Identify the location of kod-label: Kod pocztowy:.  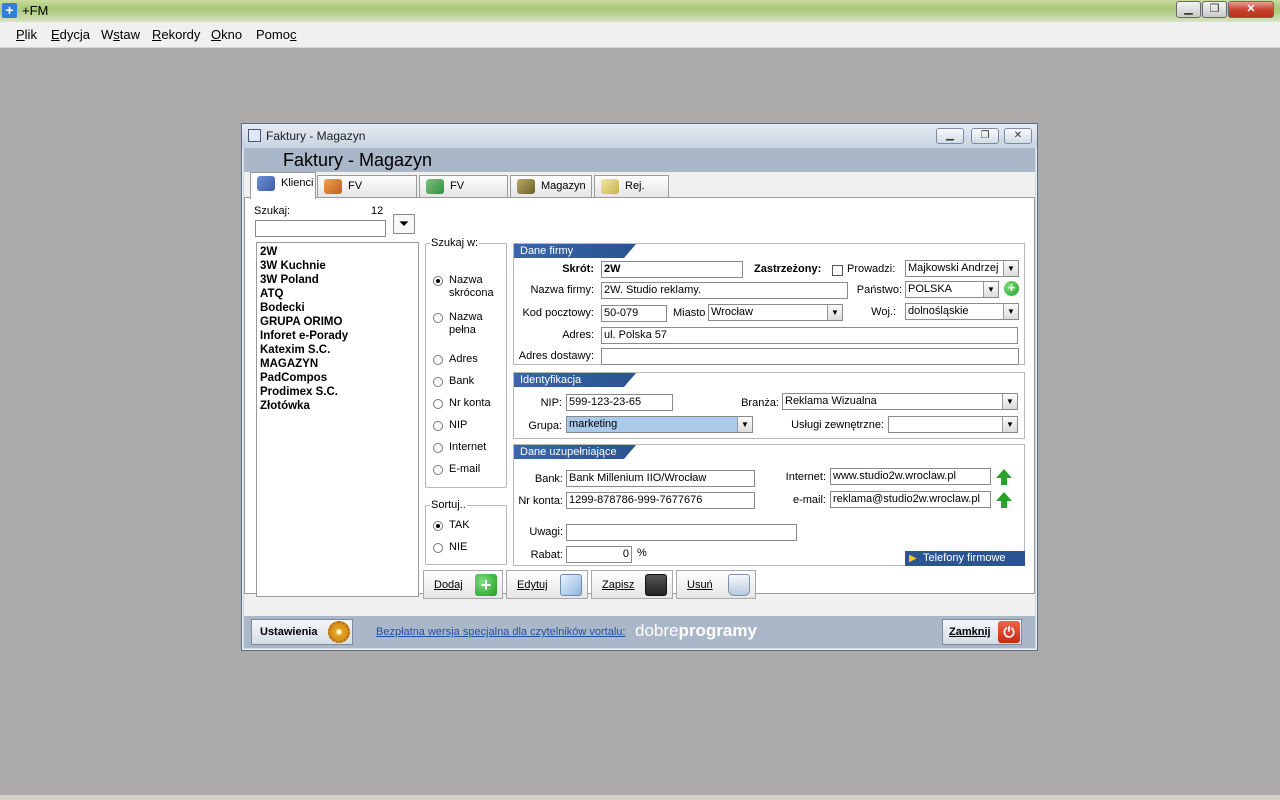
(558, 313).